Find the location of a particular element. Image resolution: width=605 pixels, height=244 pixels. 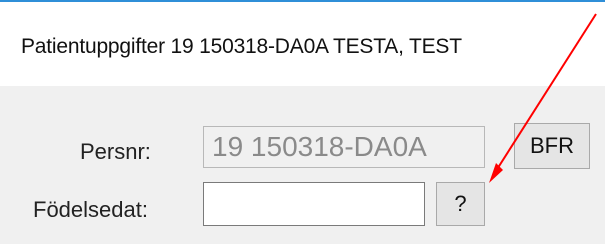

help-button: ? is located at coordinates (460, 204).